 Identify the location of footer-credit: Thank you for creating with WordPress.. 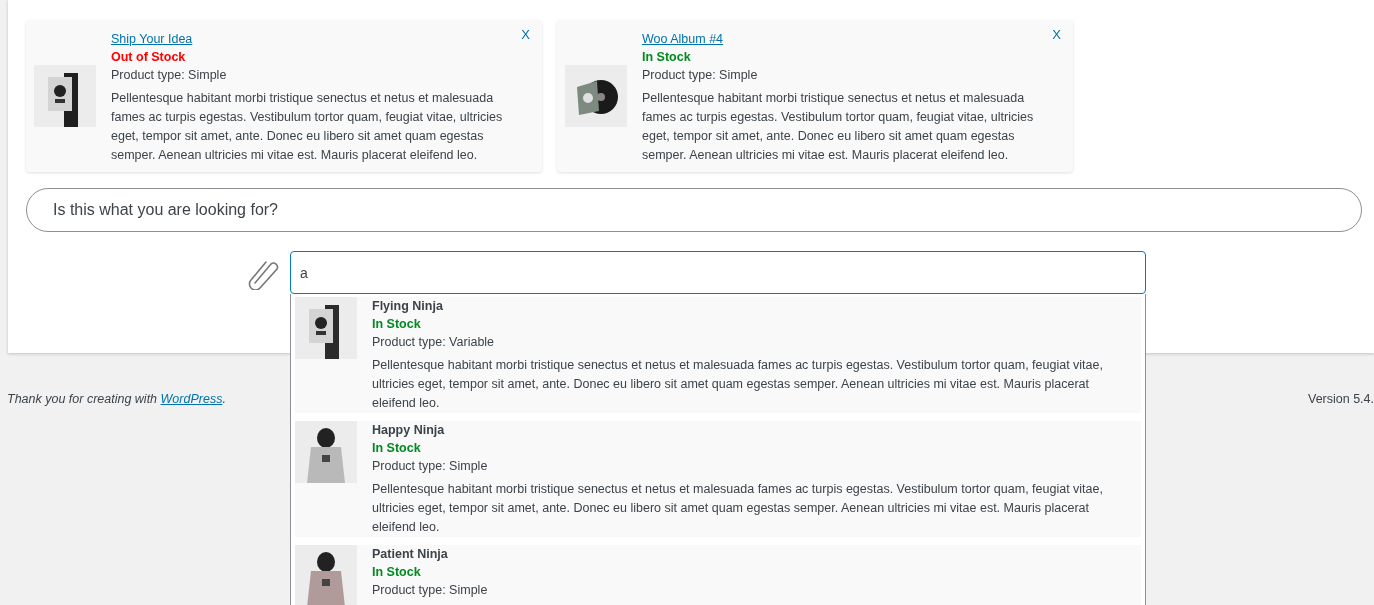
(116, 399).